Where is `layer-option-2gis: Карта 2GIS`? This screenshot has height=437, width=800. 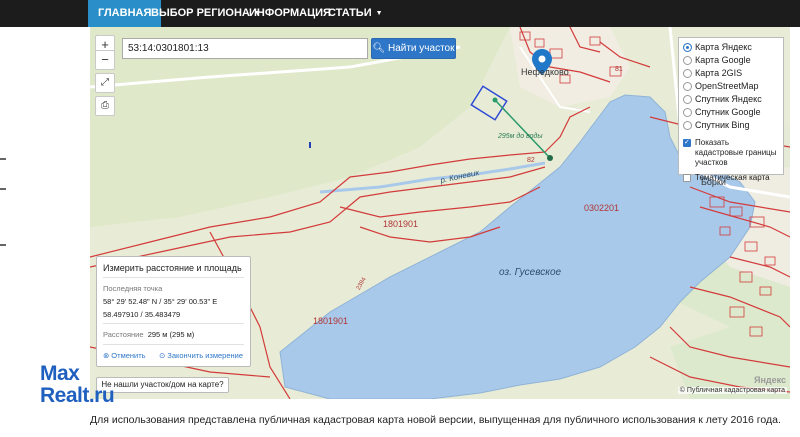 layer-option-2gis: Карта 2GIS is located at coordinates (731, 73).